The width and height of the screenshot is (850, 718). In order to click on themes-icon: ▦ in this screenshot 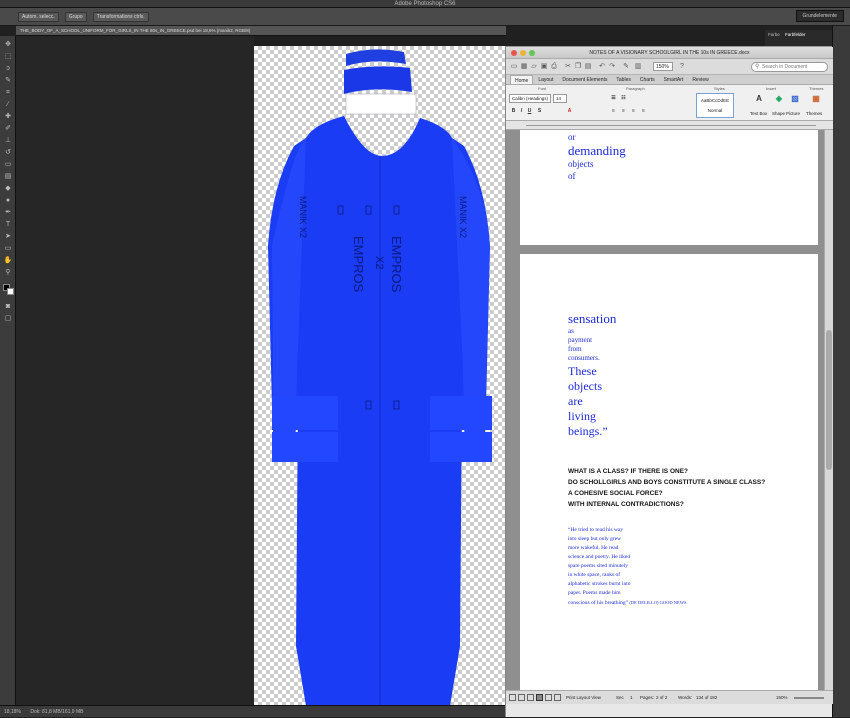, I will do `click(816, 100)`.